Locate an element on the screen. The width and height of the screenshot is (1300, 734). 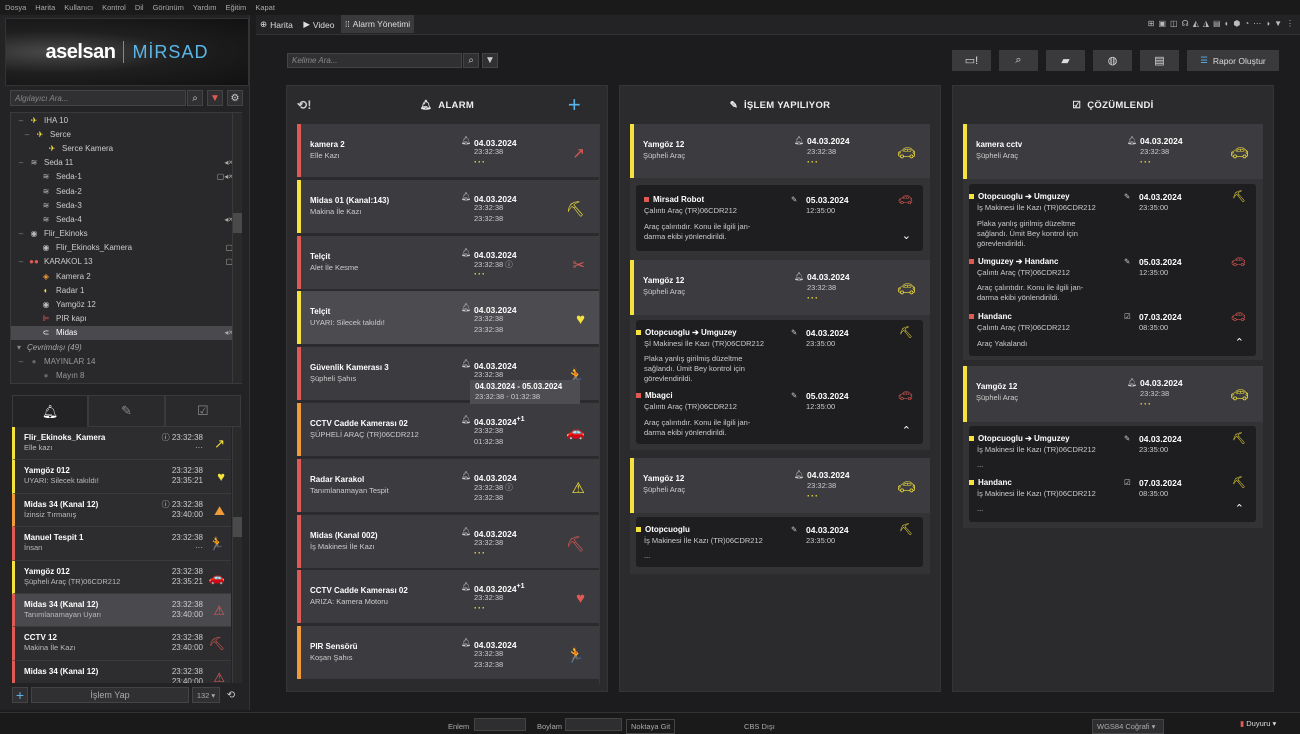
menu-item: Eğitim is located at coordinates (235, 7).